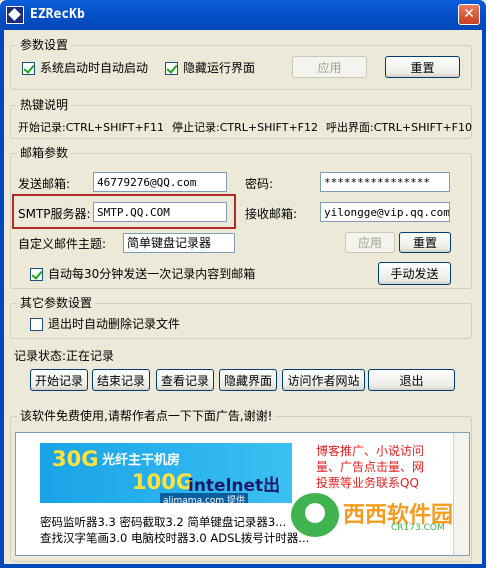  I want to click on exit-button: 退出, so click(411, 380).